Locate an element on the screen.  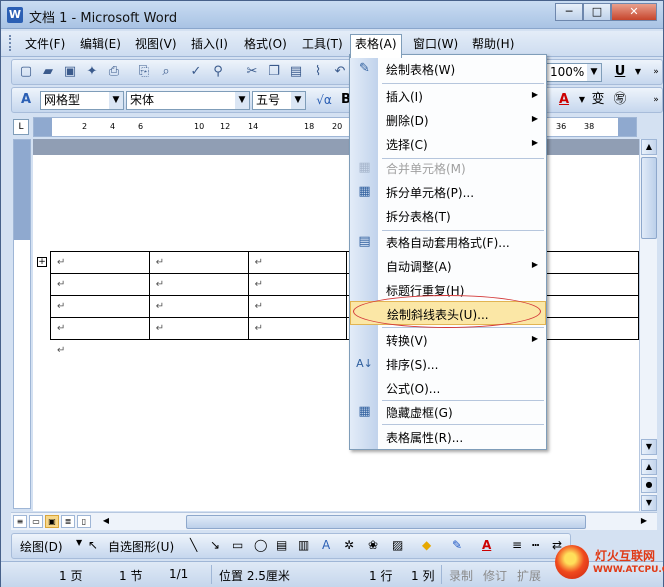
previous-page-icon: ▲ is located at coordinates (649, 467).